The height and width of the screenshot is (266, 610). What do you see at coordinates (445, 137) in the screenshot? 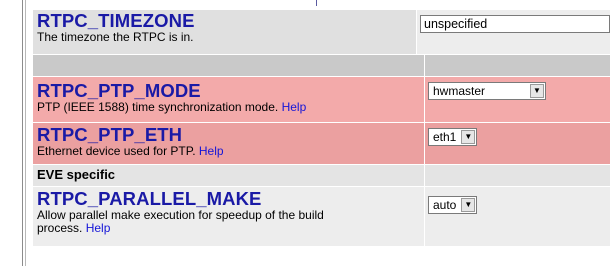
I see `select-value: eth1` at bounding box center [445, 137].